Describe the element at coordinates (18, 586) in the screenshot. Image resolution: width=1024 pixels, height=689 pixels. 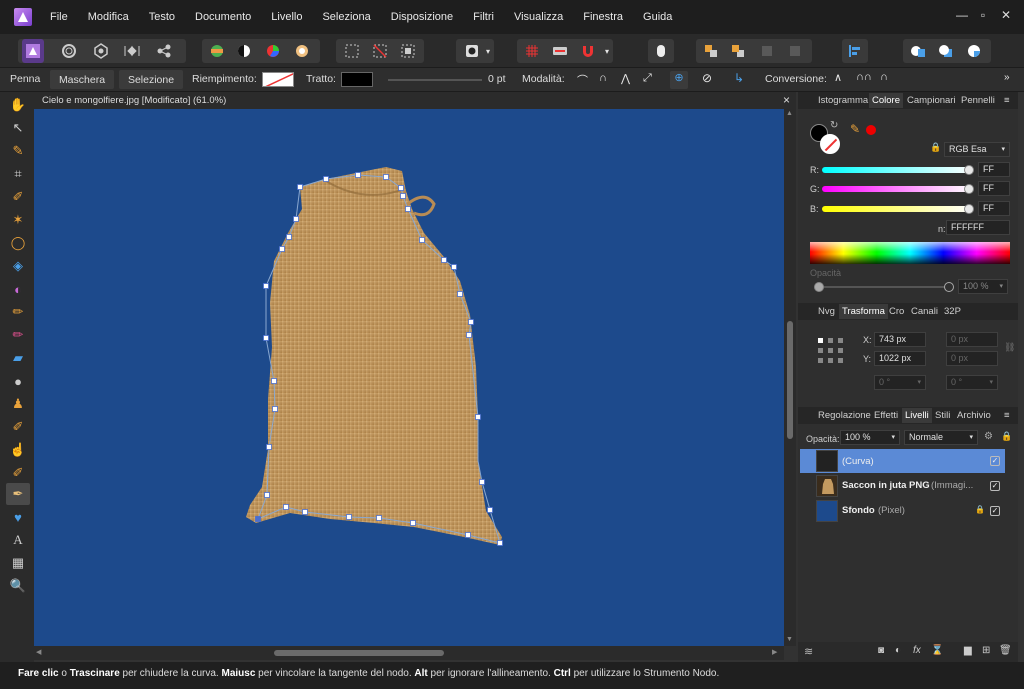
I see `zoom-tool-icon: 🔍` at that location.